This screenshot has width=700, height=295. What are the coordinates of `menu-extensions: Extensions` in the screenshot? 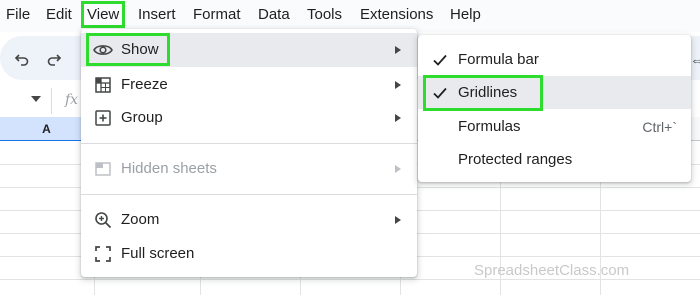 It's located at (396, 15).